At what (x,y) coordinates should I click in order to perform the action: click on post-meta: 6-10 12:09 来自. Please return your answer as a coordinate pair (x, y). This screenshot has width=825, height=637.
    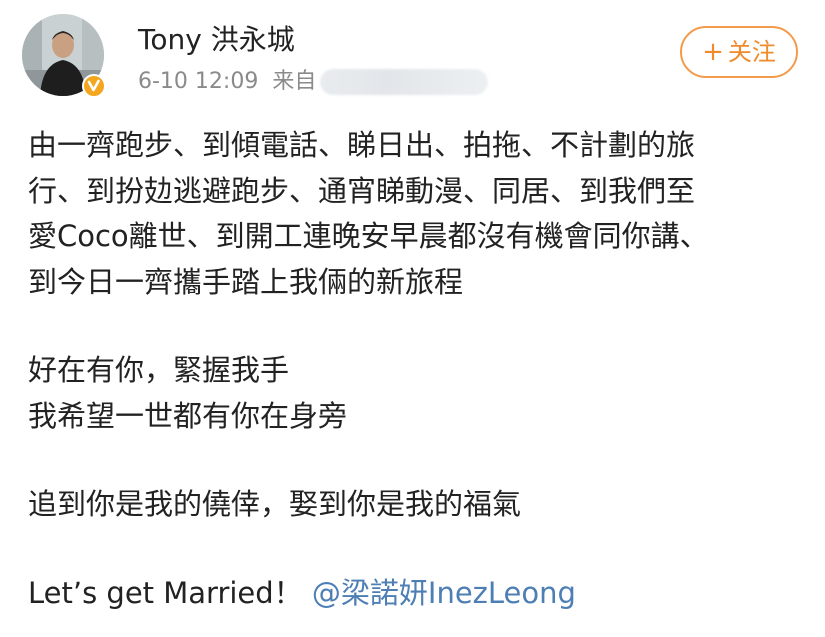
    Looking at the image, I should click on (313, 82).